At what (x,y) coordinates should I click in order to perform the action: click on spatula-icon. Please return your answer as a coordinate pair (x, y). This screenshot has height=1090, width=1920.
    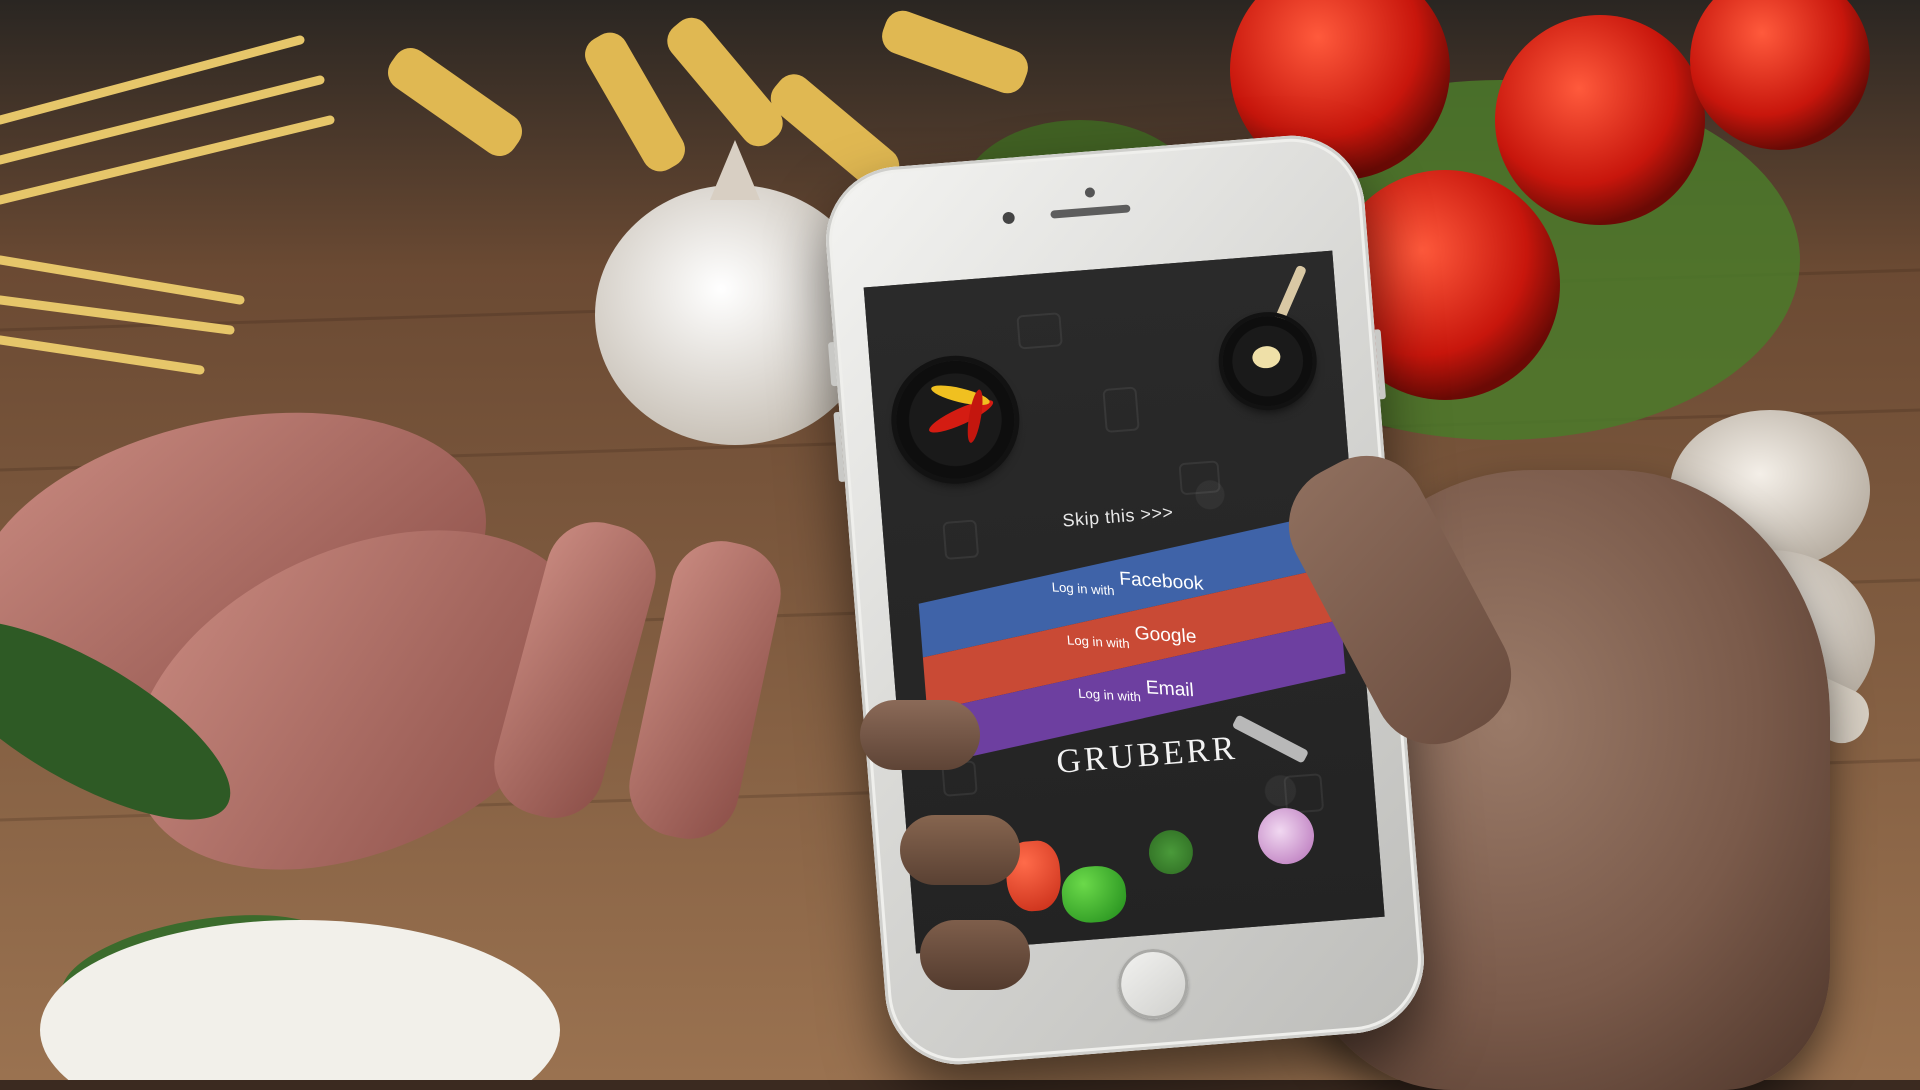
    Looking at the image, I should click on (1270, 739).